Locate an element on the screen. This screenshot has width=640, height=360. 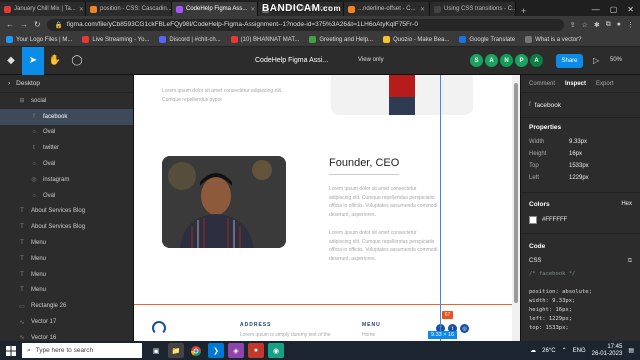
colors-section: Colors Hex #FFFFFF is located at coordinates (580, 212).